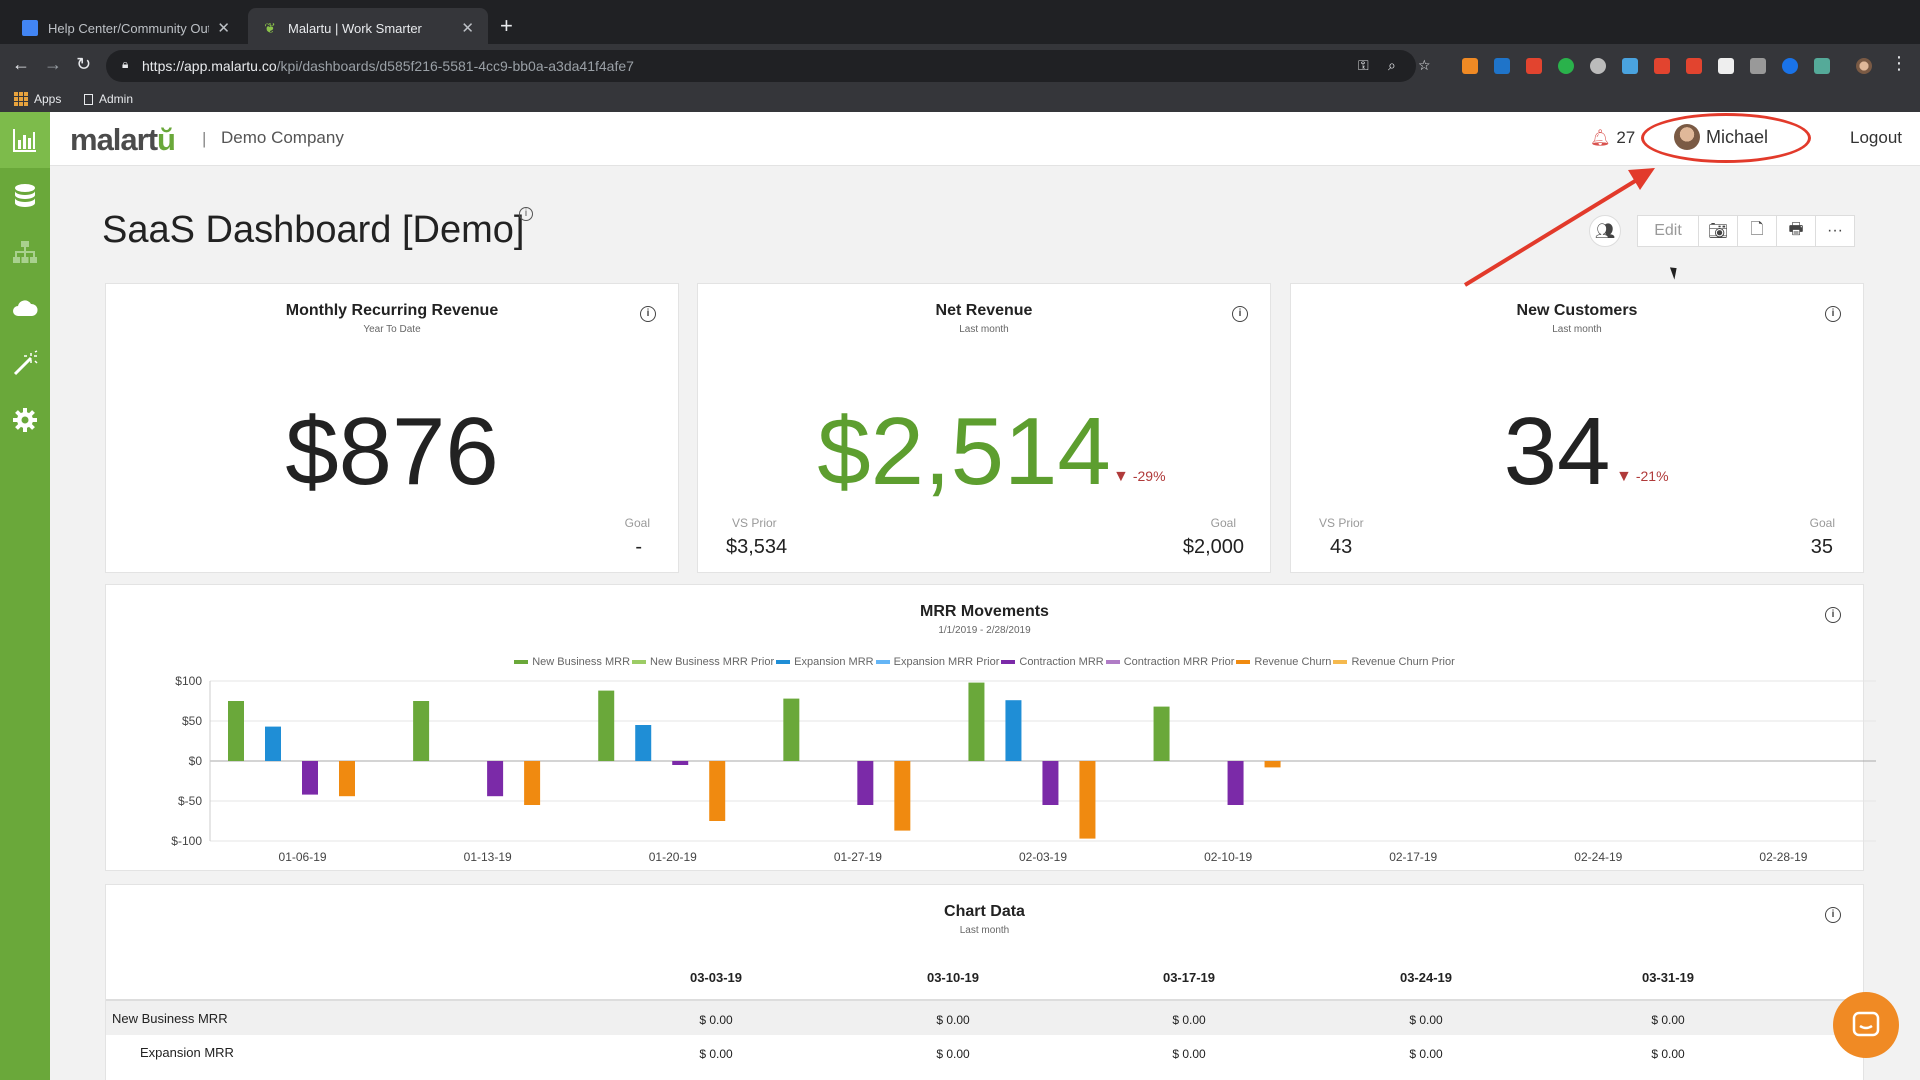 This screenshot has width=1920, height=1080. Describe the element at coordinates (123, 140) in the screenshot. I see `malartu-logo: malartŭ` at that location.